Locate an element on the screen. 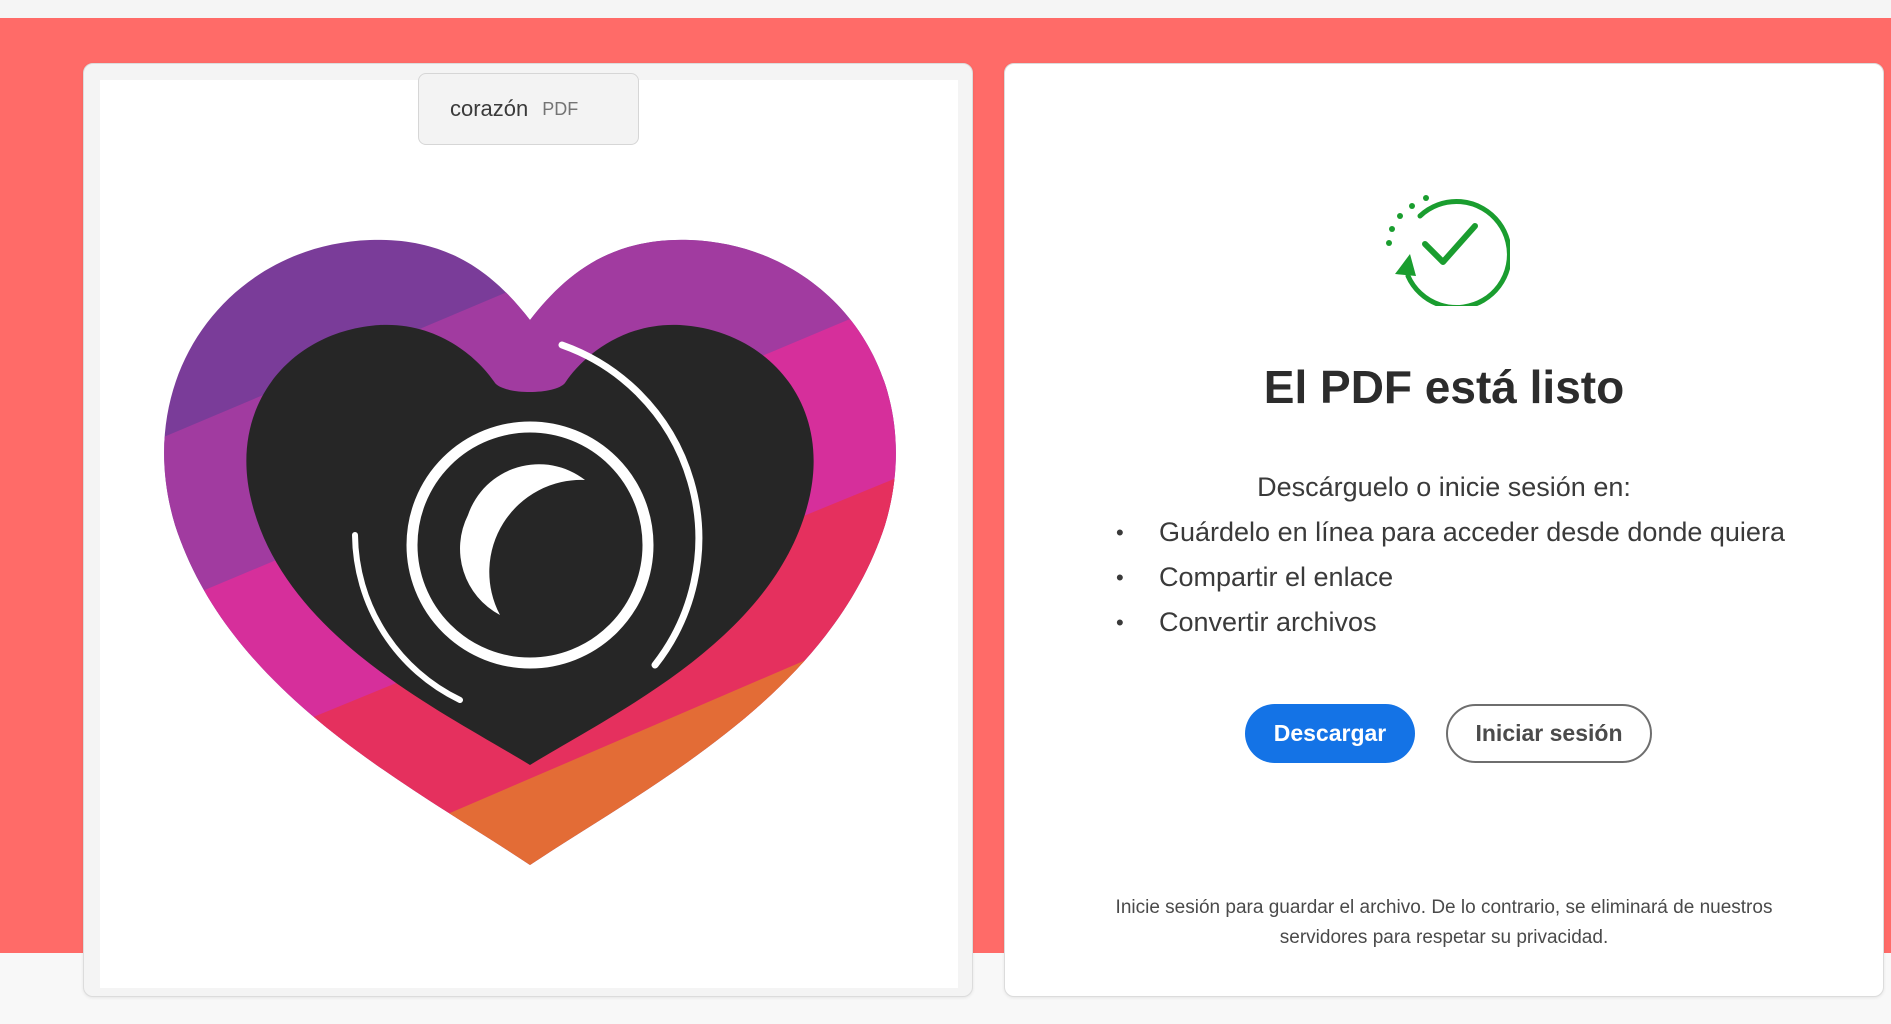 The height and width of the screenshot is (1024, 1891). file-name: corazón is located at coordinates (489, 108).